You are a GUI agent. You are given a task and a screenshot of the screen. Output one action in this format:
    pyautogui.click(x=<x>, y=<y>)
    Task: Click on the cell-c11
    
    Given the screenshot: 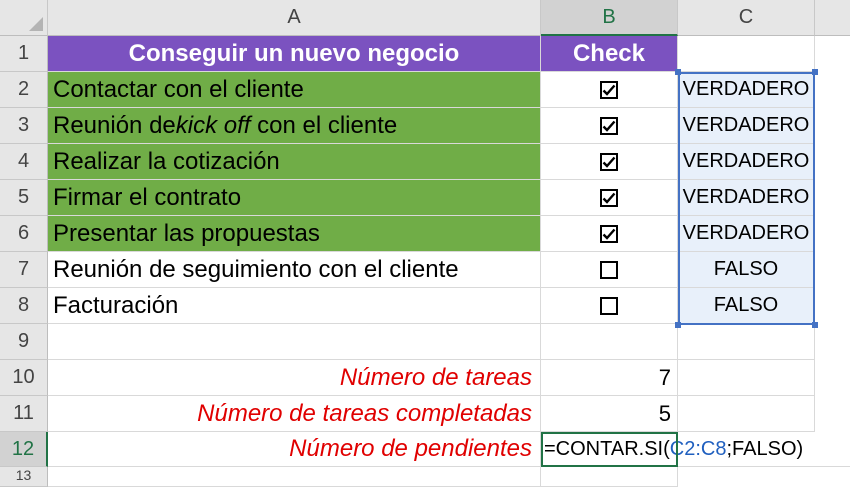 What is the action you would take?
    pyautogui.click(x=746, y=414)
    